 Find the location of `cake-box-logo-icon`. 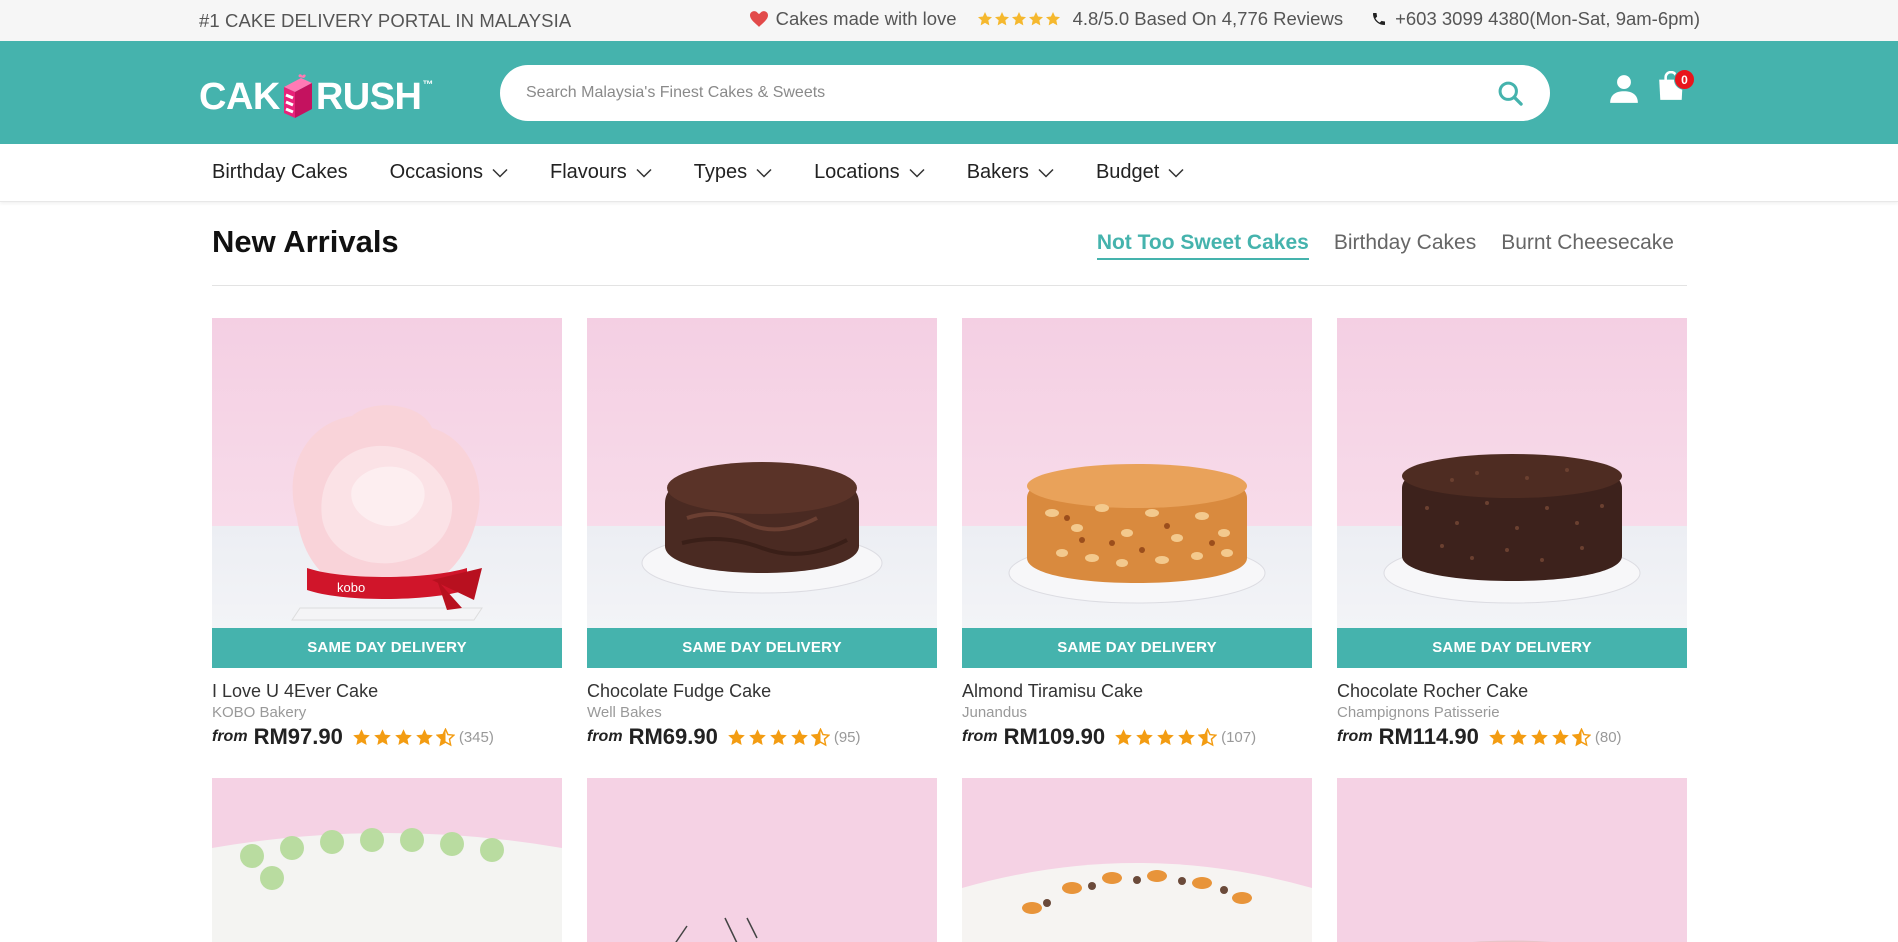

cake-box-logo-icon is located at coordinates (297, 96).